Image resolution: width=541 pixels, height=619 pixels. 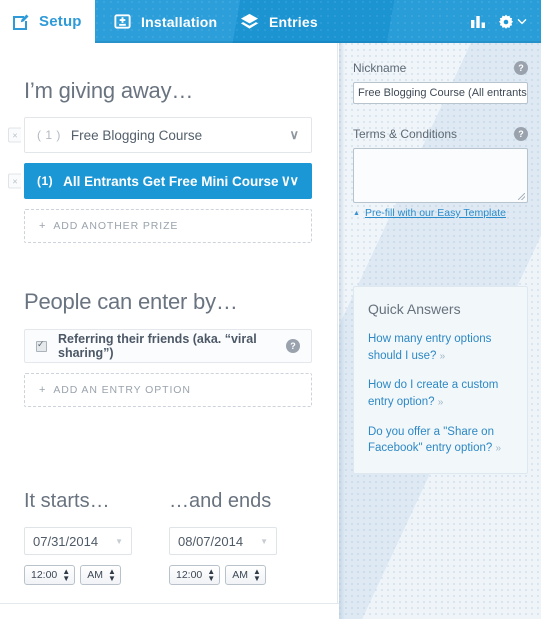 What do you see at coordinates (443, 93) in the screenshot?
I see `nickname-value: Free Blogging Course (All entrants w` at bounding box center [443, 93].